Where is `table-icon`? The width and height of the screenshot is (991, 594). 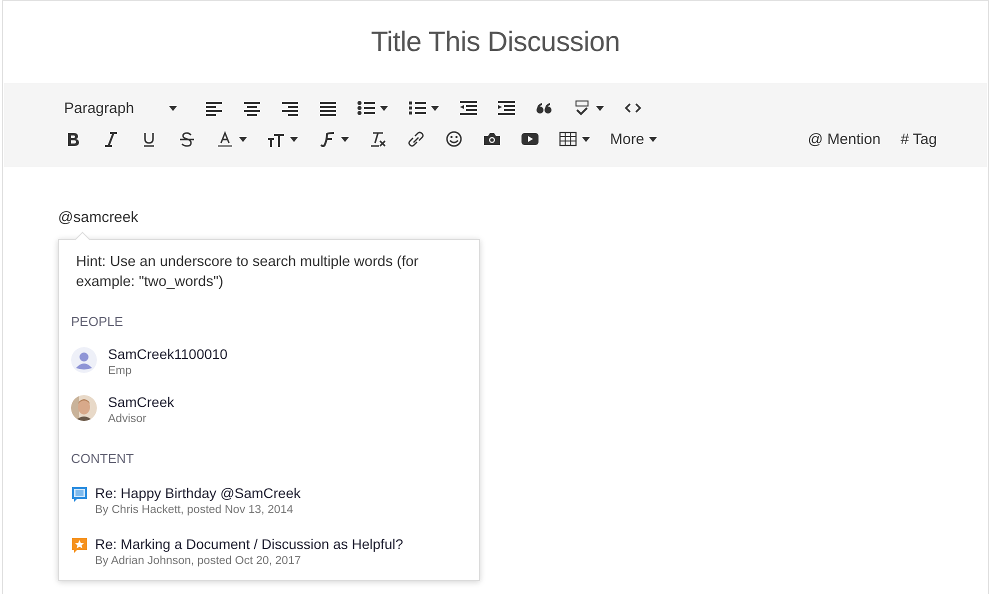 table-icon is located at coordinates (568, 139).